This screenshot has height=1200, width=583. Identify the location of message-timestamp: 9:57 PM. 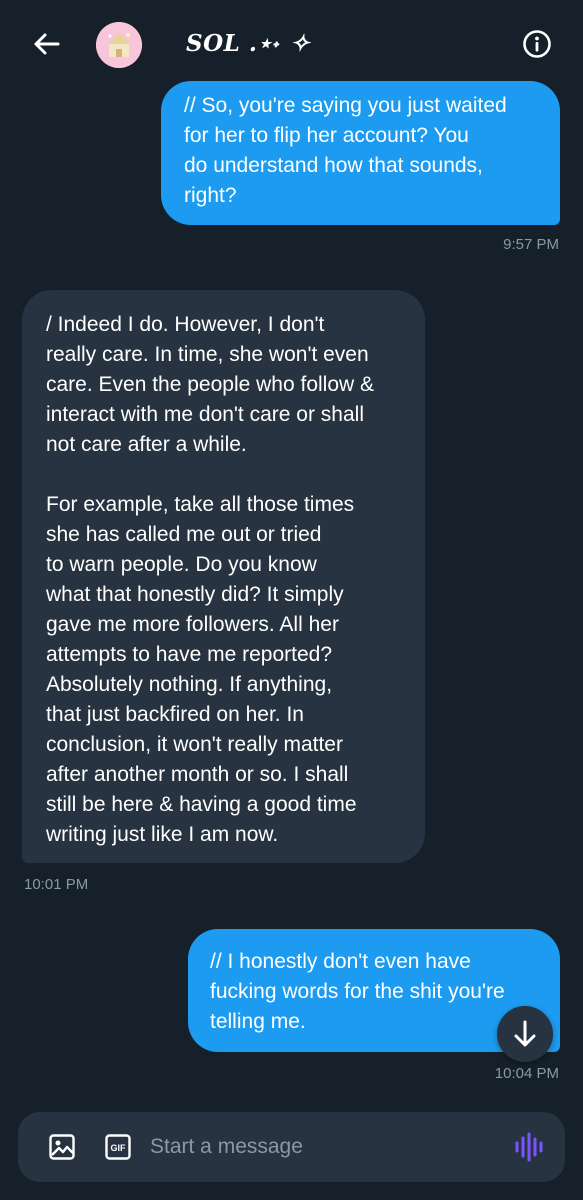
(531, 244).